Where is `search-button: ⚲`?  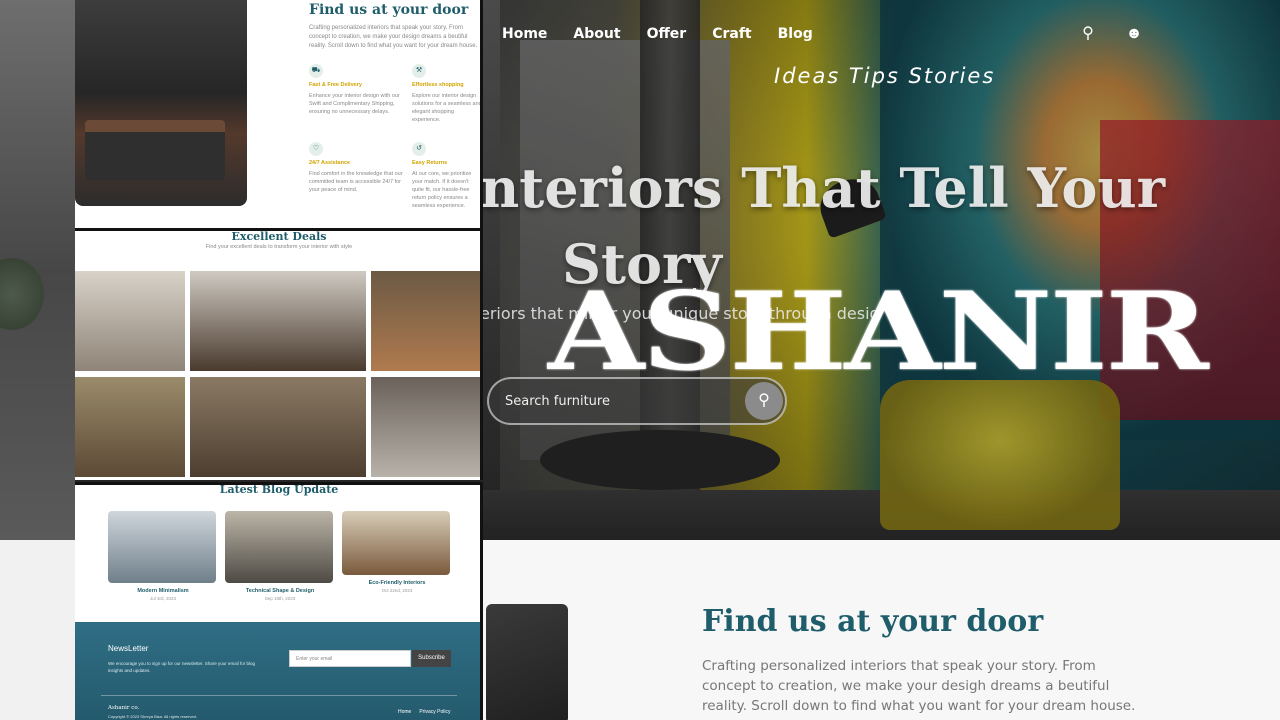 search-button: ⚲ is located at coordinates (764, 401).